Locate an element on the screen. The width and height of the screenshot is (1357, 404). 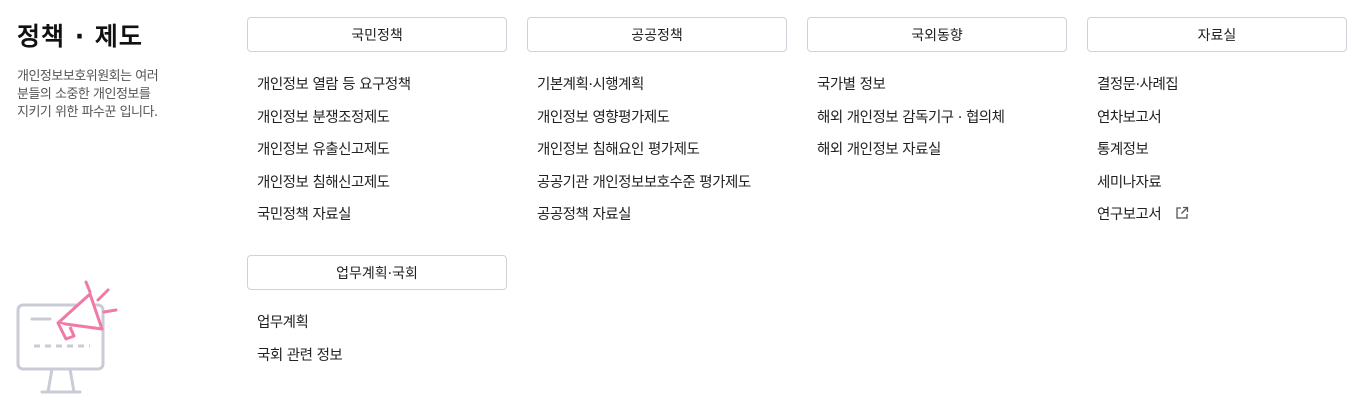
menu-link: 해외 개인정보 감독기구 · 협의체 is located at coordinates (911, 118).